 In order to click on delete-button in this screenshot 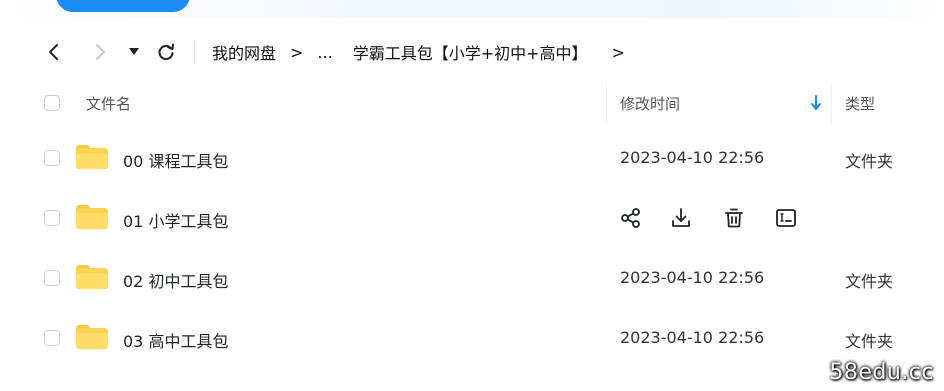, I will do `click(734, 218)`.